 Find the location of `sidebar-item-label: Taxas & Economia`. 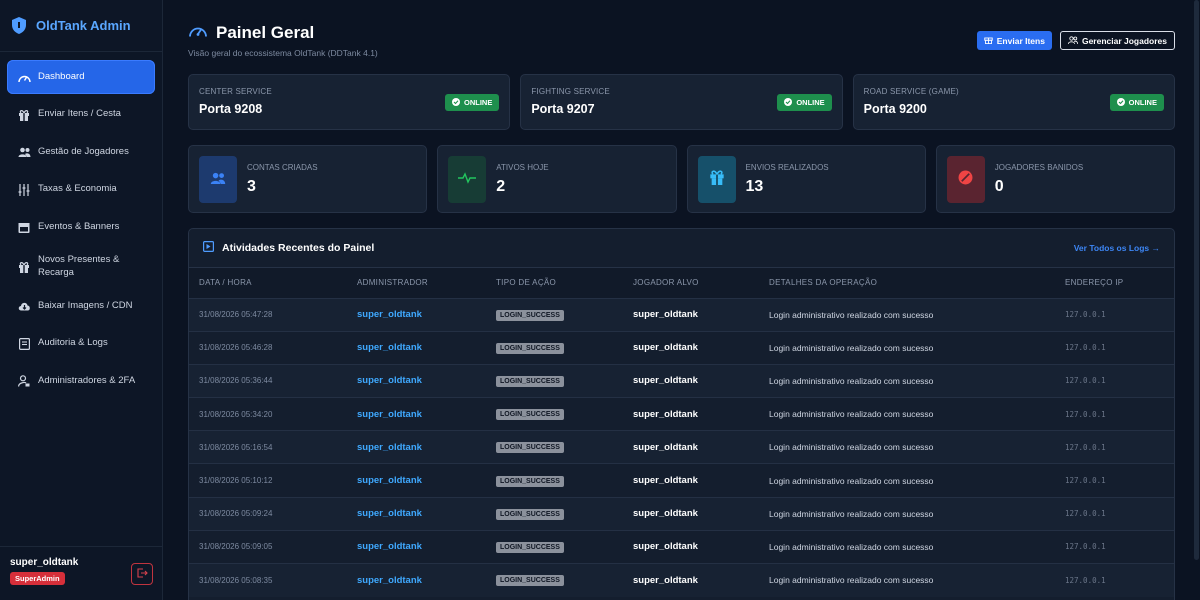

sidebar-item-label: Taxas & Economia is located at coordinates (77, 189).